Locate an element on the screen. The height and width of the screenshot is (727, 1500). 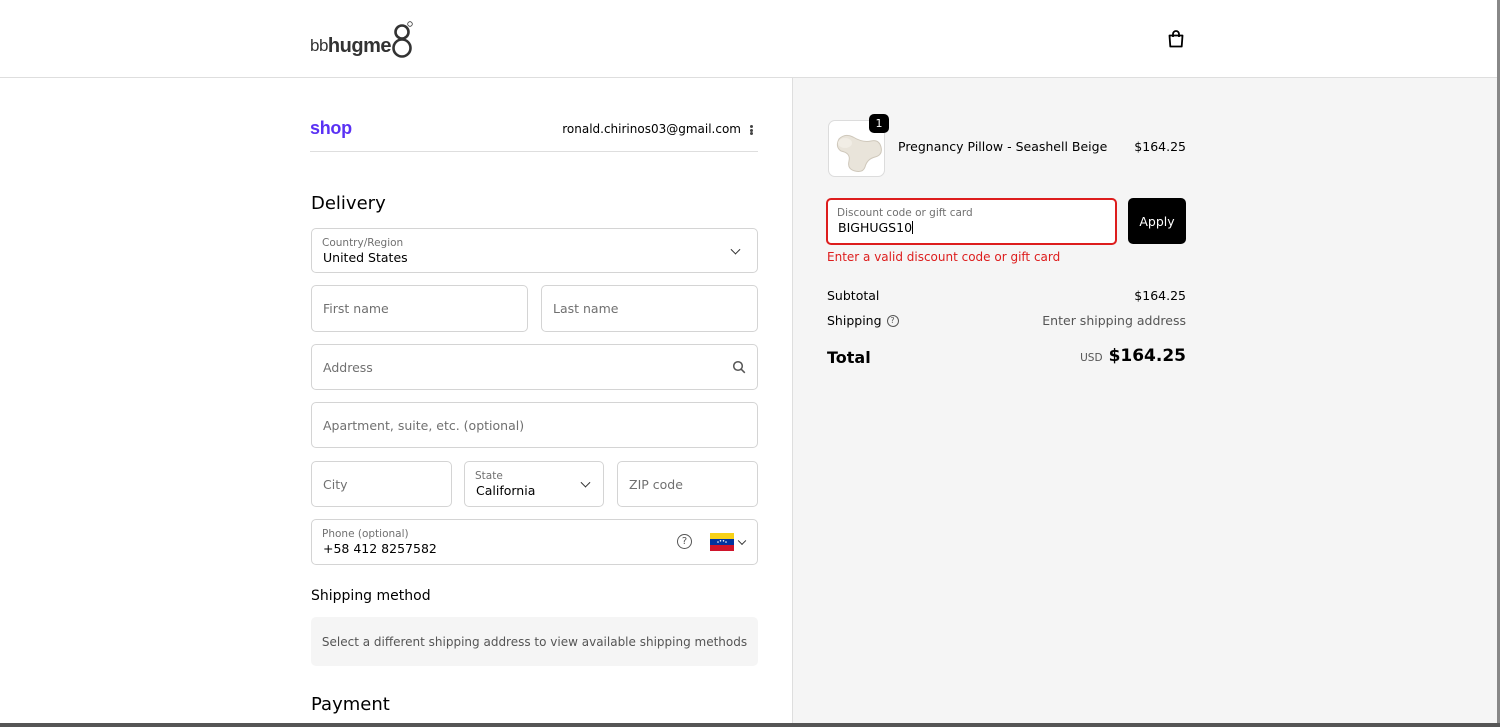
logo-main: hugme is located at coordinates (359, 46).